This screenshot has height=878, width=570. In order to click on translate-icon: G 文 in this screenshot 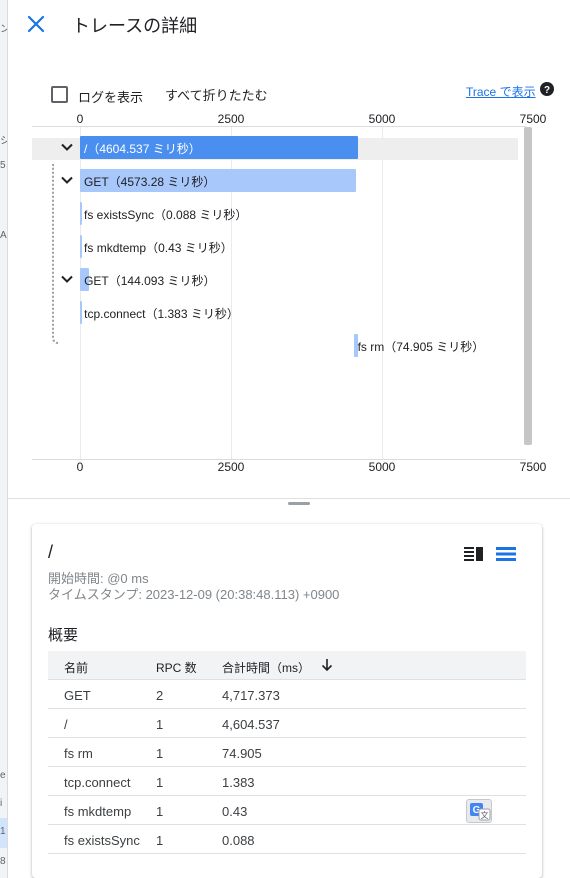, I will do `click(479, 811)`.